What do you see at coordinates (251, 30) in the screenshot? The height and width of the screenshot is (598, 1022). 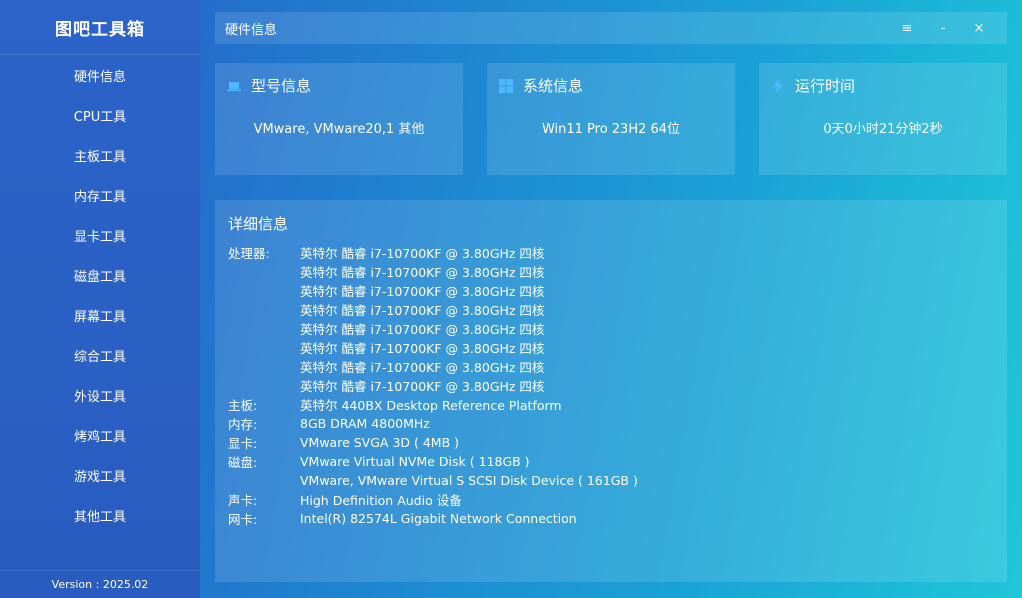 I see `page-title: 硬件信息` at bounding box center [251, 30].